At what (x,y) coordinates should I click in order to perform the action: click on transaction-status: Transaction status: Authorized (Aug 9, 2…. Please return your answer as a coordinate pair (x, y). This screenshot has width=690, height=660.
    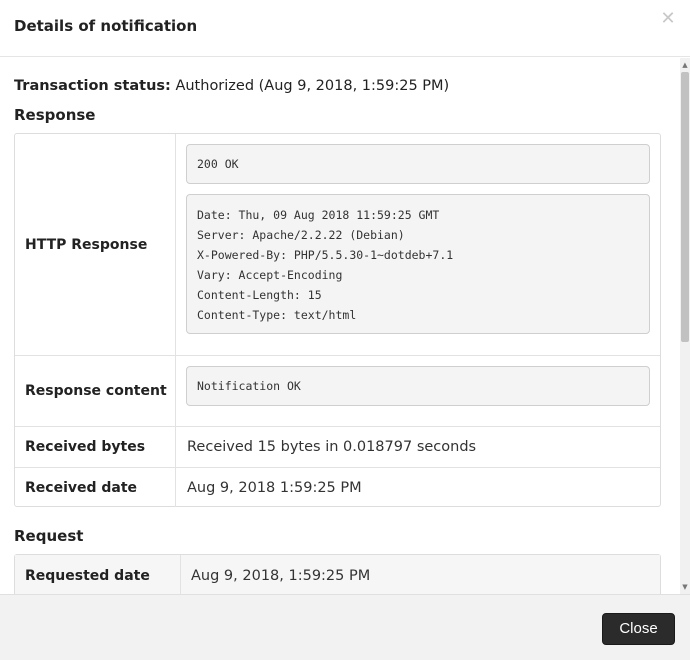
    Looking at the image, I should click on (231, 86).